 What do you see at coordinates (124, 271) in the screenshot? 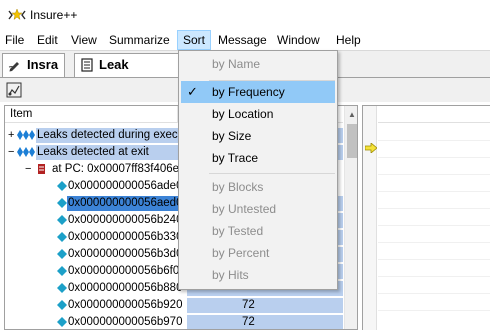
I see `tree-row-label: 0x000000000056b6f0` at bounding box center [124, 271].